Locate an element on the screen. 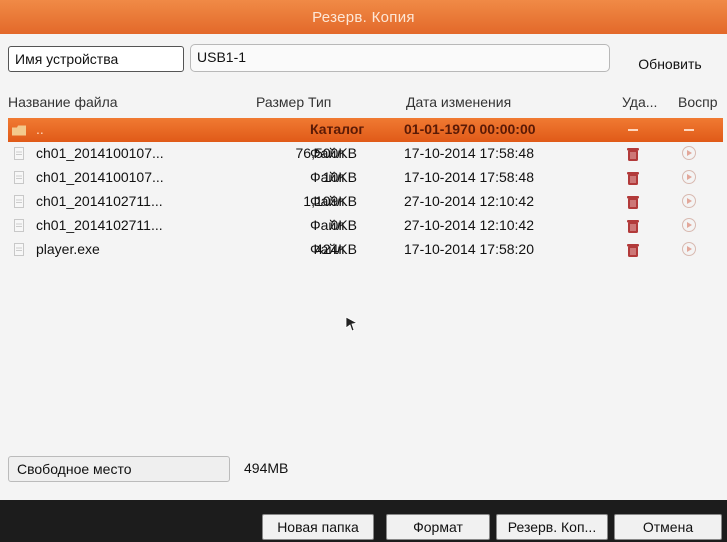 The height and width of the screenshot is (542, 727). device-name-label: Имя устройства is located at coordinates (96, 59).